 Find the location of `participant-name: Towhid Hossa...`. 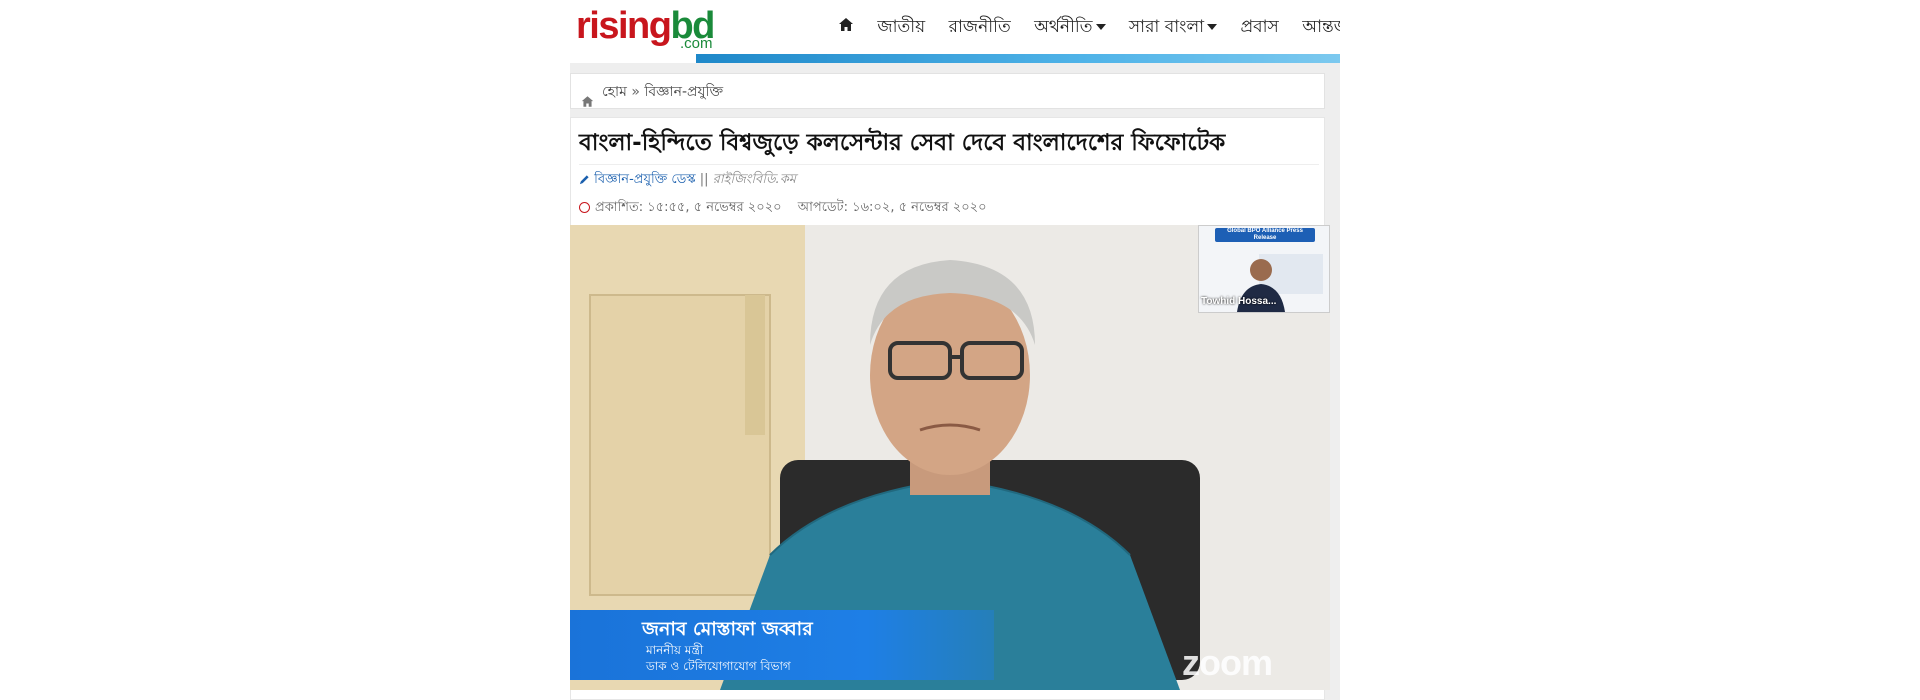

participant-name: Towhid Hossa... is located at coordinates (1239, 301).